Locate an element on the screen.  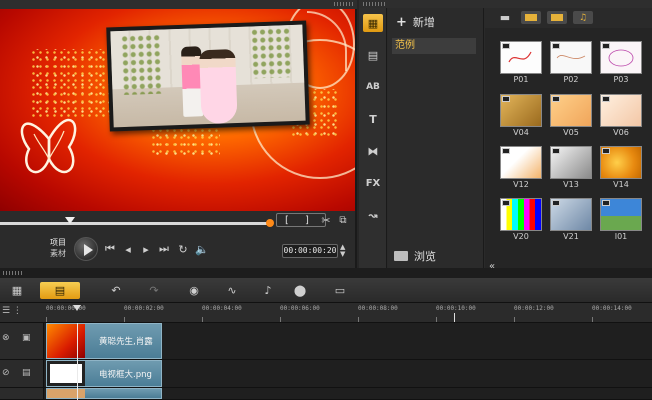
thumb-p01 is located at coordinates (521, 57).